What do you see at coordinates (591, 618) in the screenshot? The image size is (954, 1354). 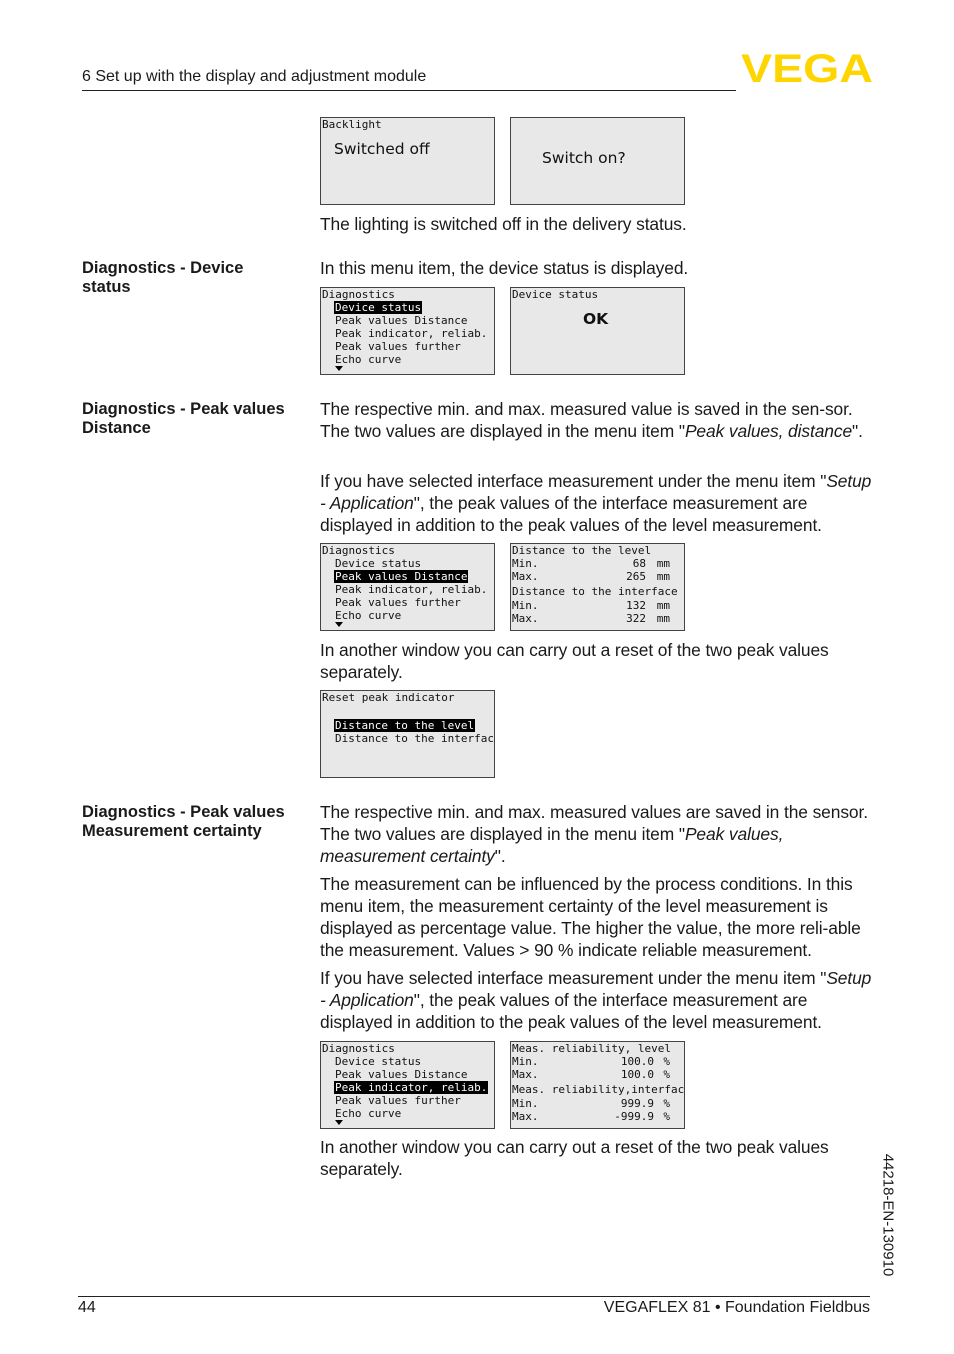 I see `value-row: Max. 322 mm` at bounding box center [591, 618].